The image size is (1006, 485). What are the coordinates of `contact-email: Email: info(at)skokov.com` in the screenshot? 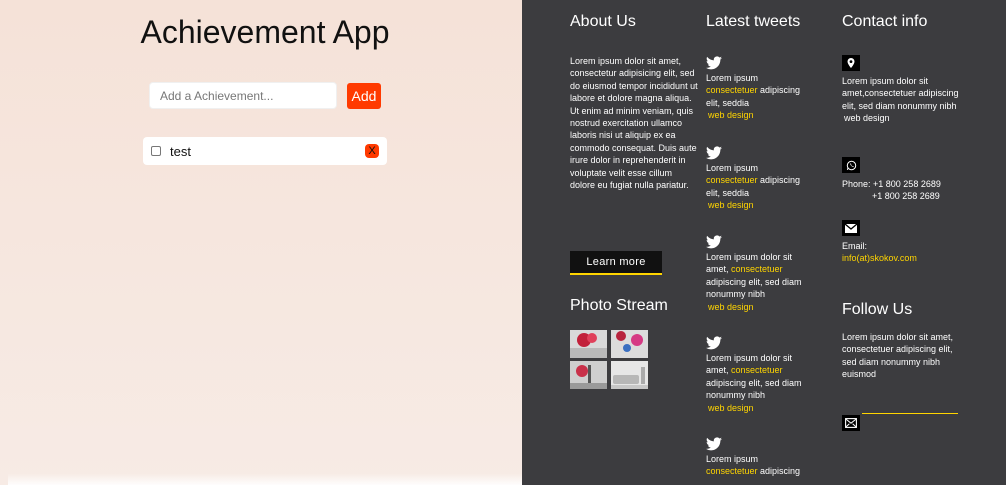 It's located at (902, 252).